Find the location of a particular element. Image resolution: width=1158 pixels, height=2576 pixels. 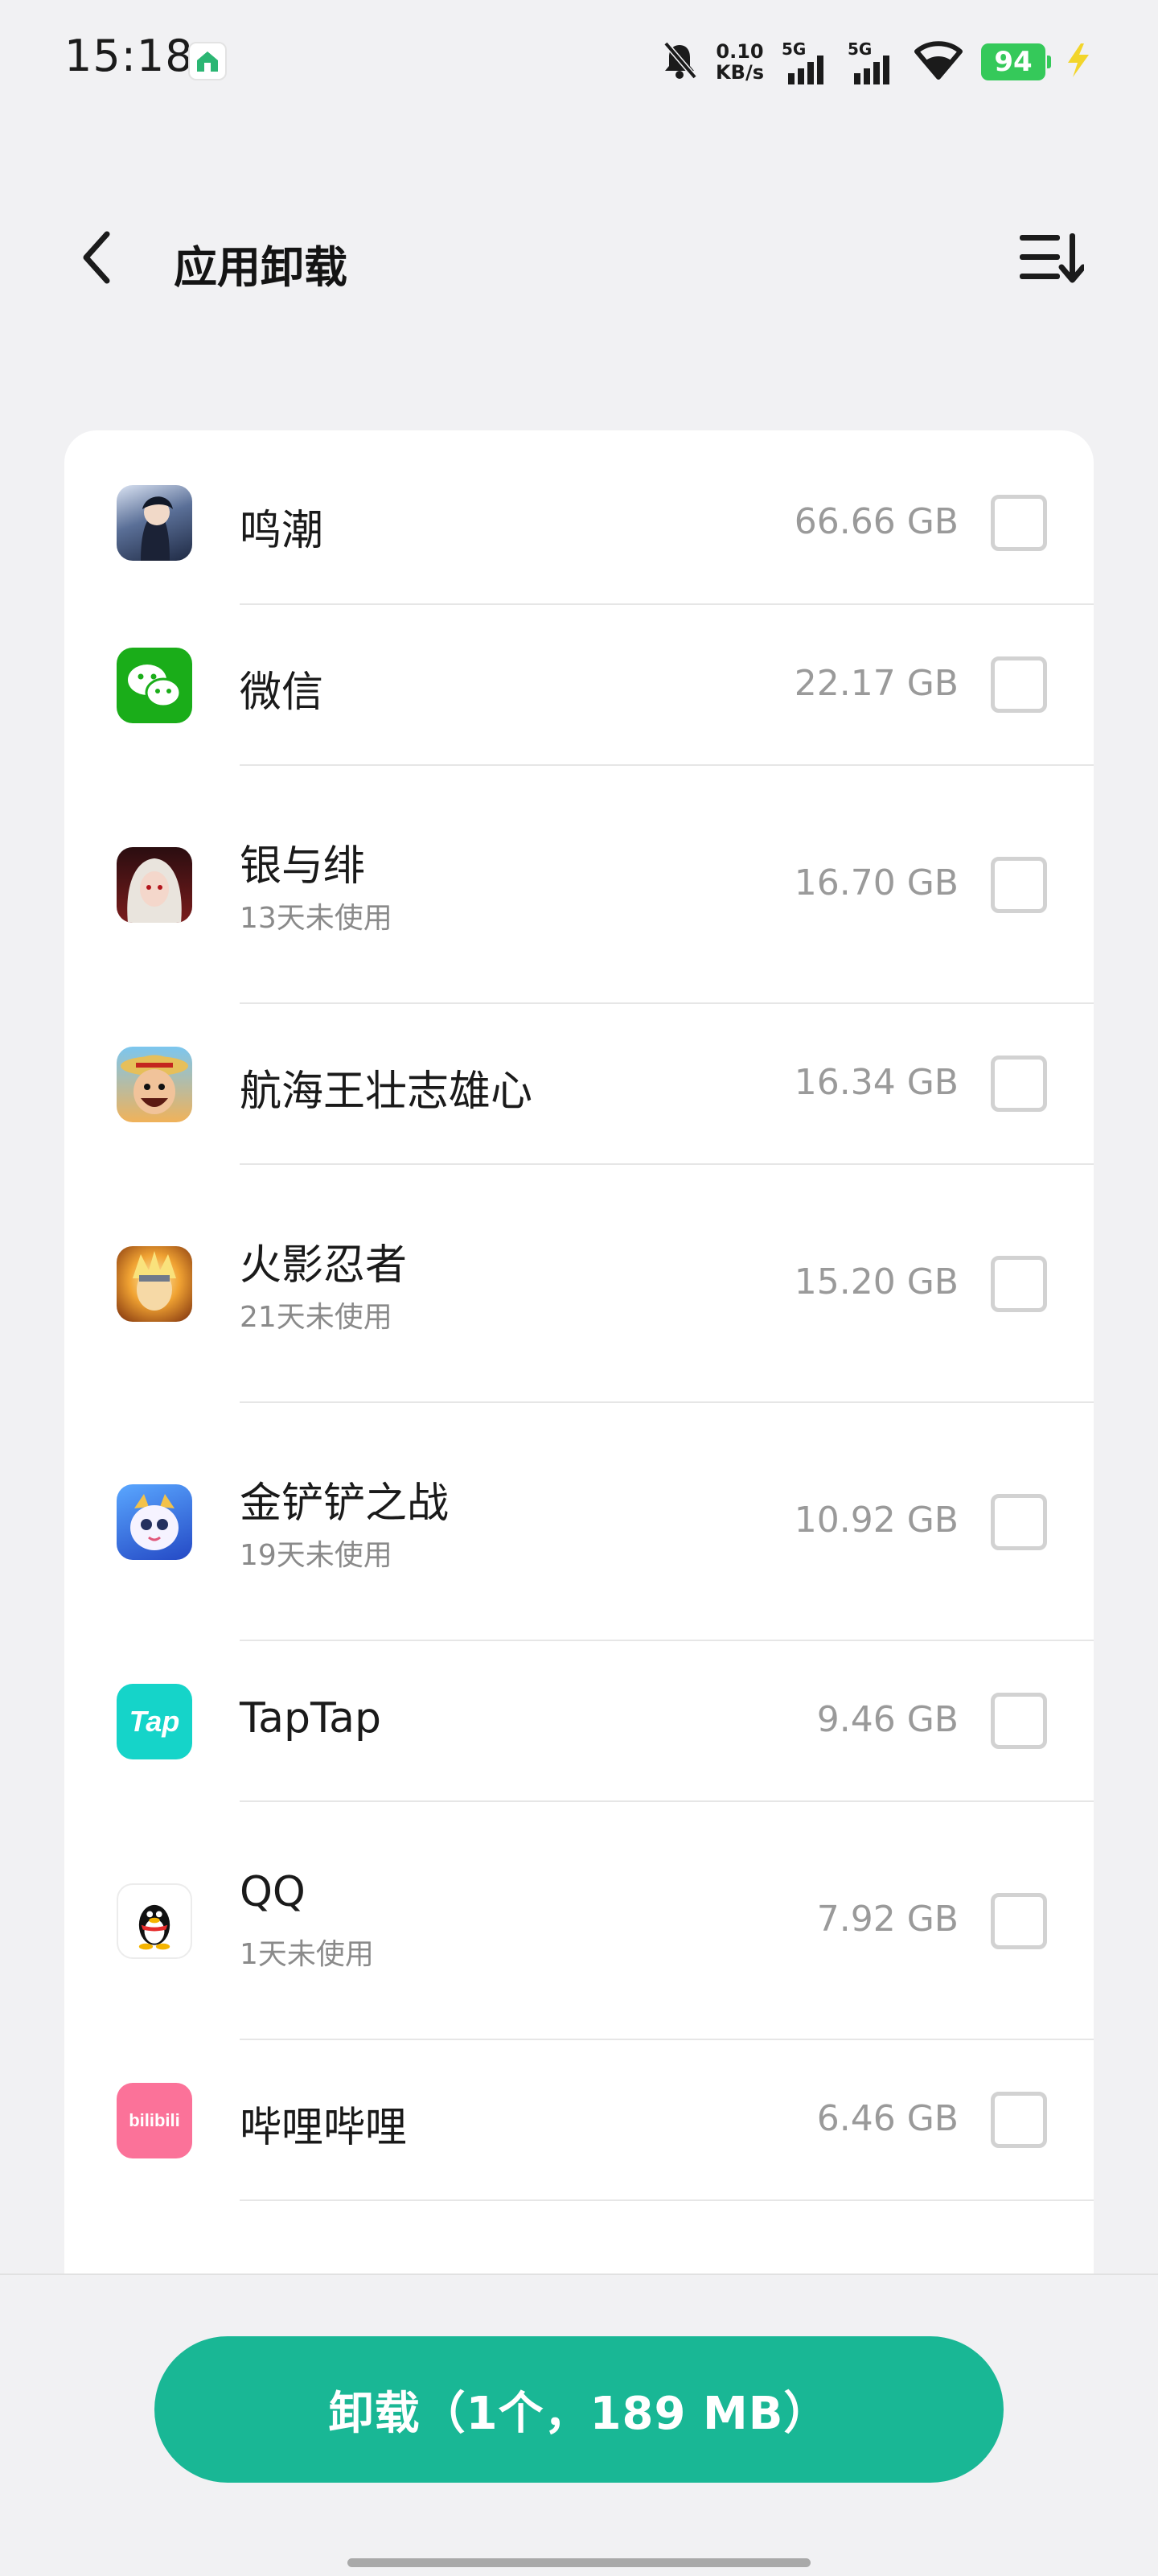

app-row-silver-and-crimson: 银与绯 13天未使用 16.70 GB is located at coordinates (579, 885).